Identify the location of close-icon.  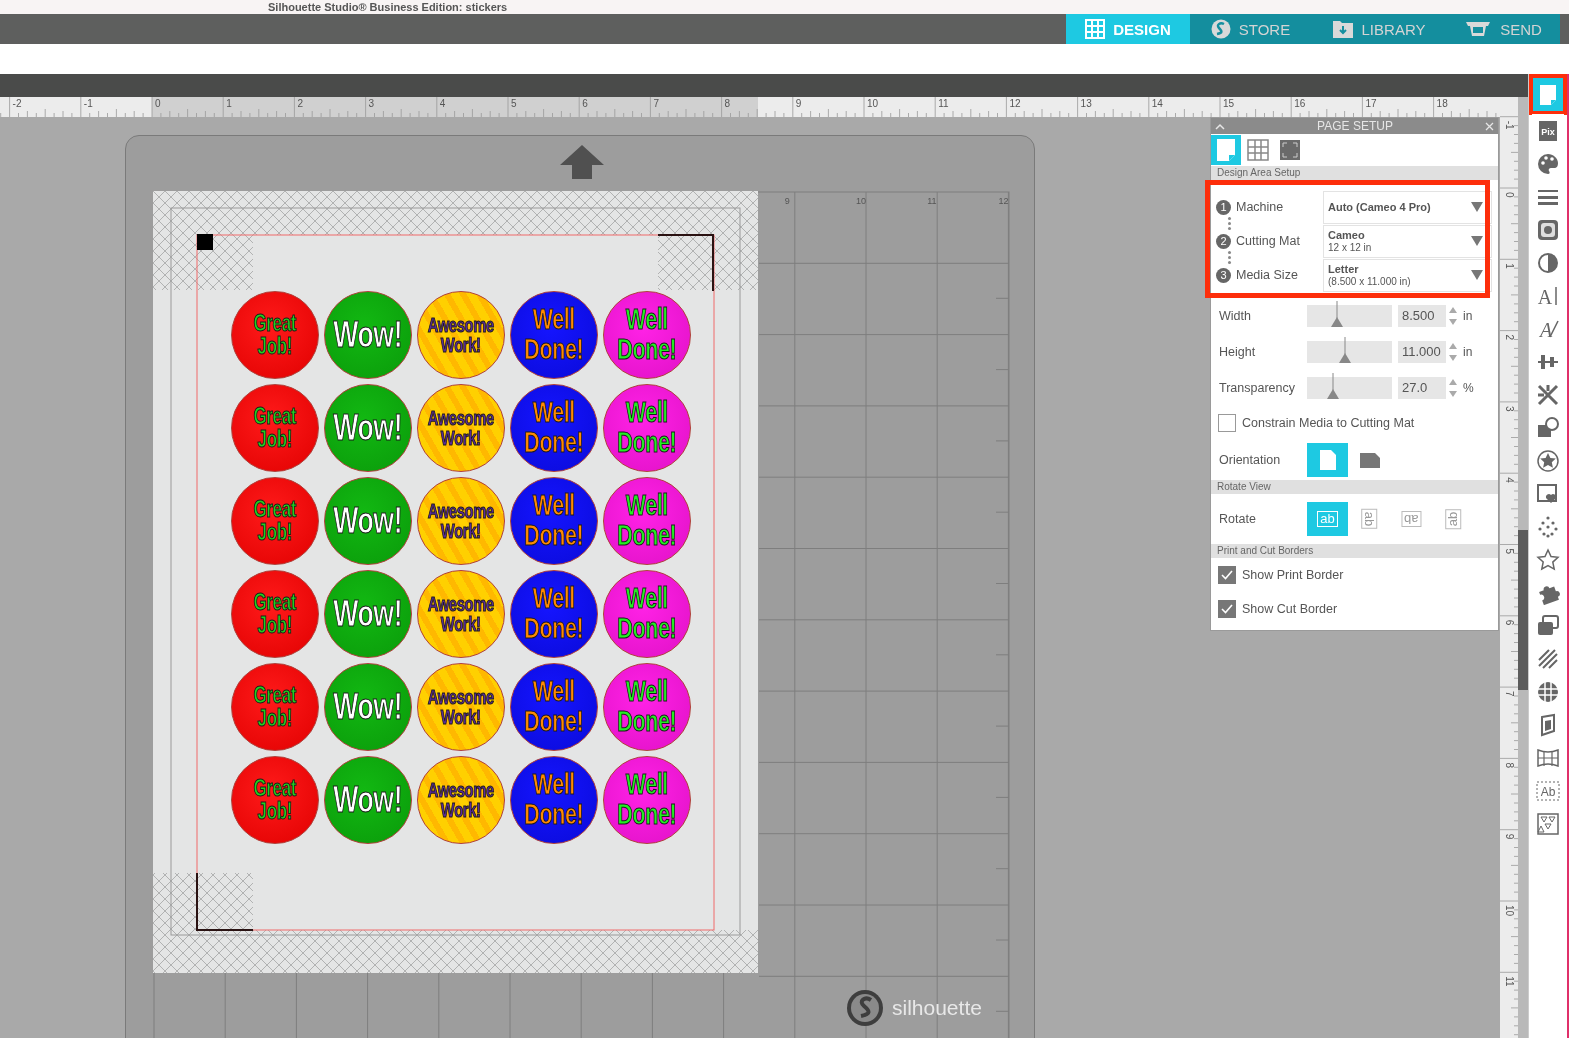
(1489, 126).